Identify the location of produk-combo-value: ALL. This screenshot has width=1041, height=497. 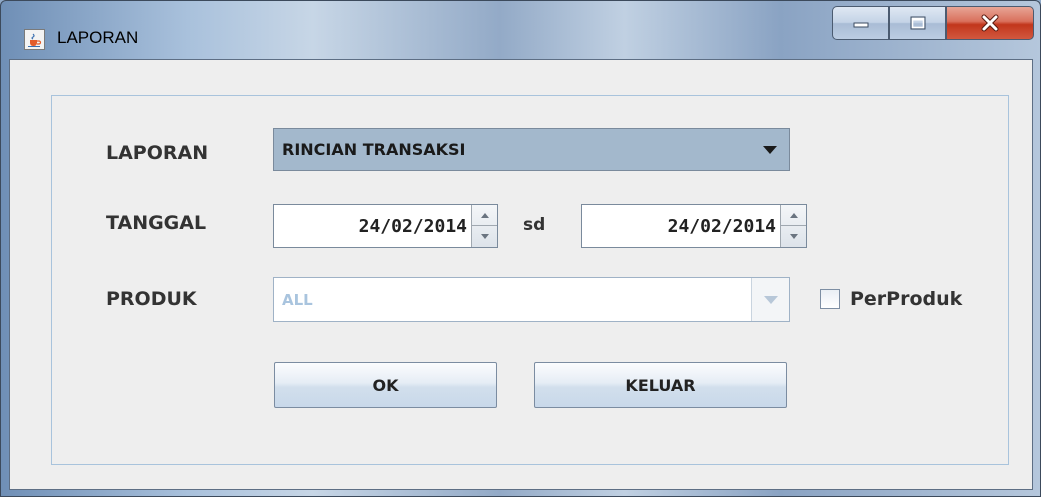
(297, 299).